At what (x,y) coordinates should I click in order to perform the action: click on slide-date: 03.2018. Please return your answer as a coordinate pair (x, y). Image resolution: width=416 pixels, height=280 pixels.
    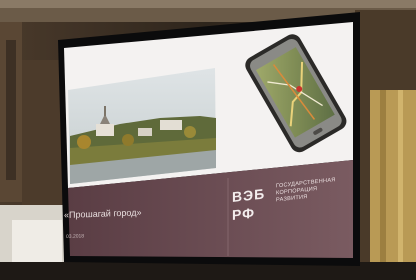
    Looking at the image, I should click on (75, 236).